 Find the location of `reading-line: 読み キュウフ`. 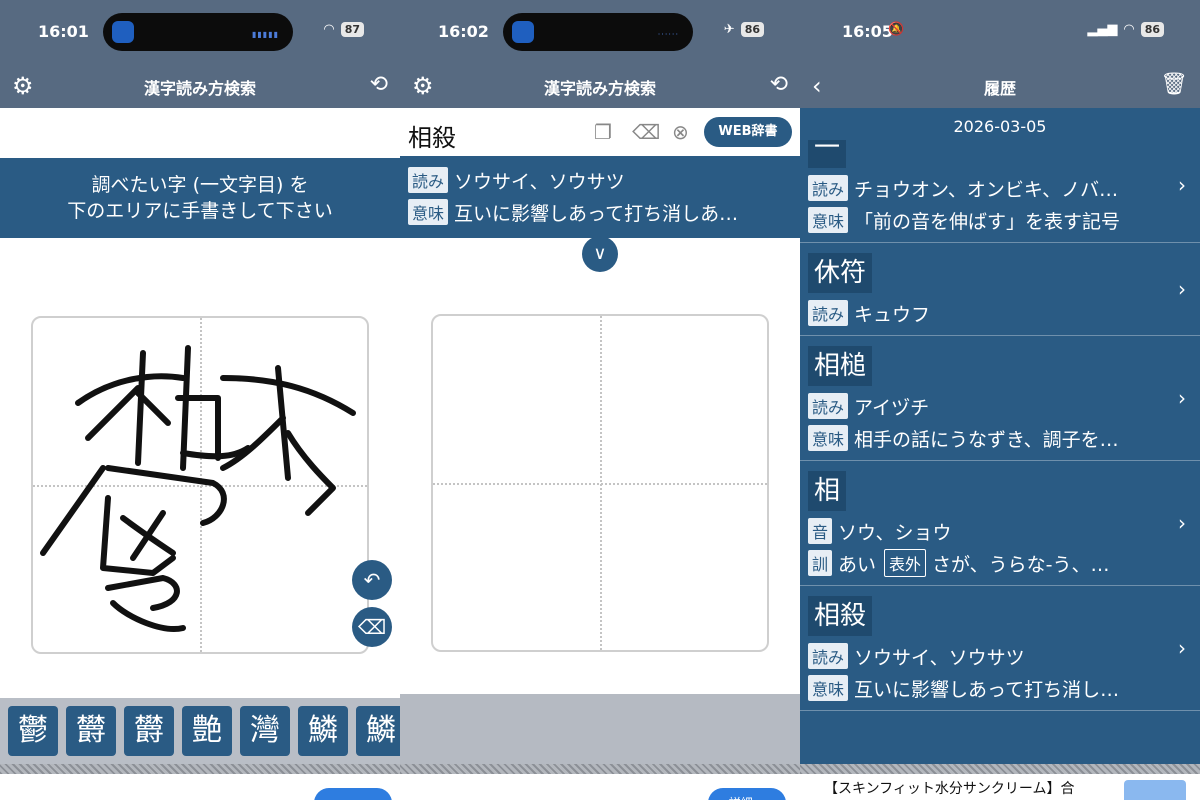

reading-line: 読み キュウフ is located at coordinates (984, 313).